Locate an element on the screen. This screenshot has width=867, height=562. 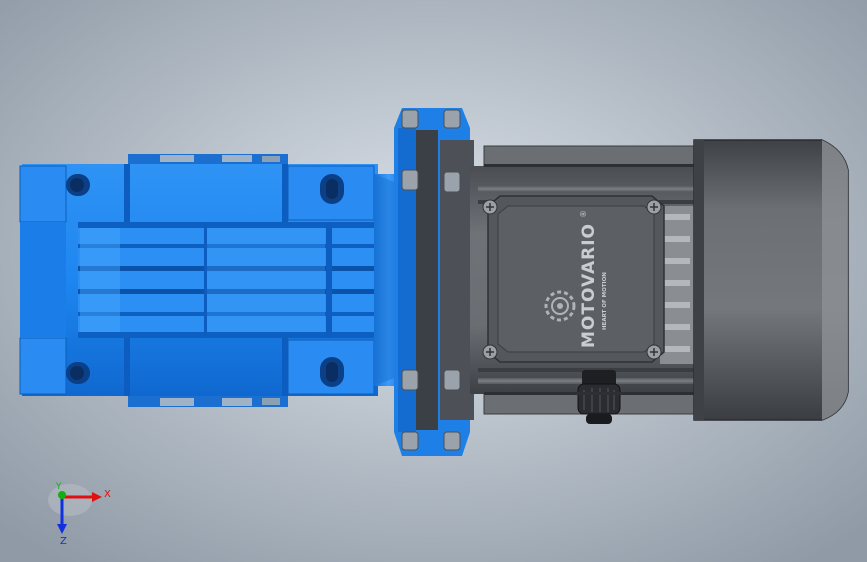
fan-cover-seam is located at coordinates (699, 280).